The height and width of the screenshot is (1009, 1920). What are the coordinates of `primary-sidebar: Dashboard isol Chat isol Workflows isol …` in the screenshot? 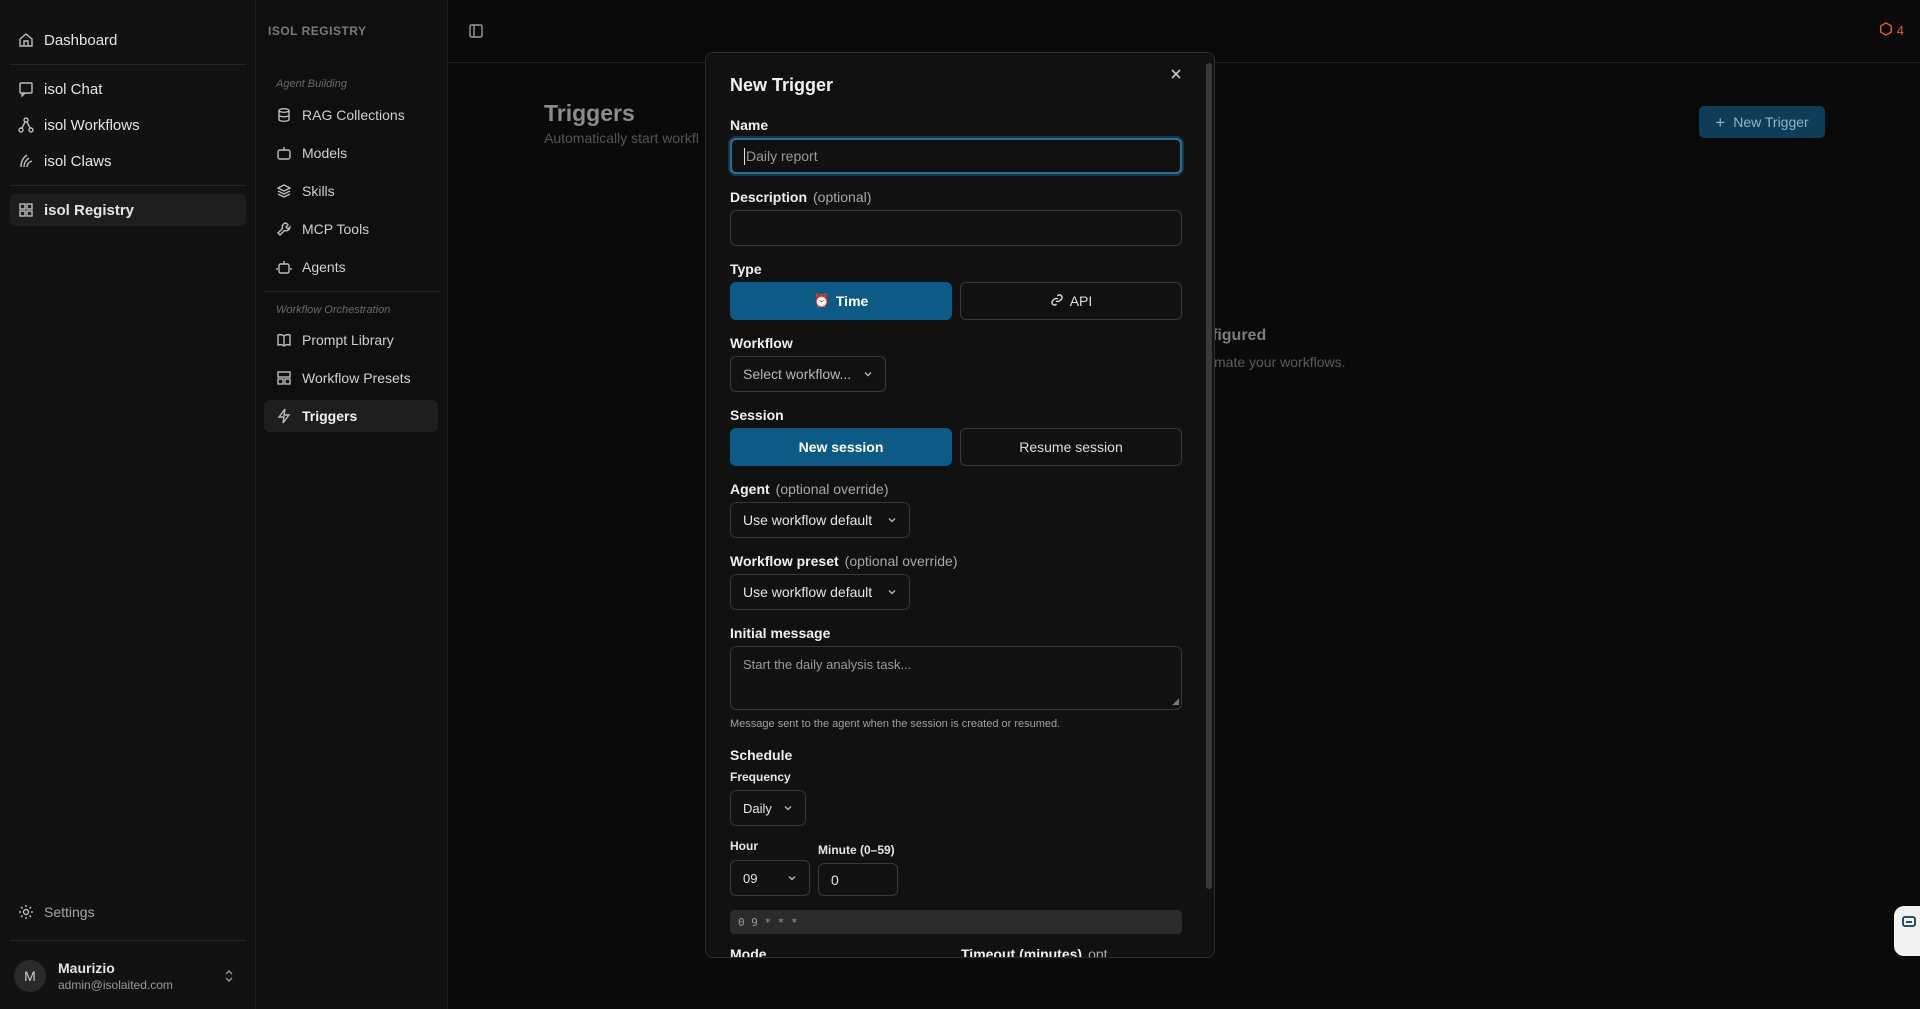 It's located at (128, 504).